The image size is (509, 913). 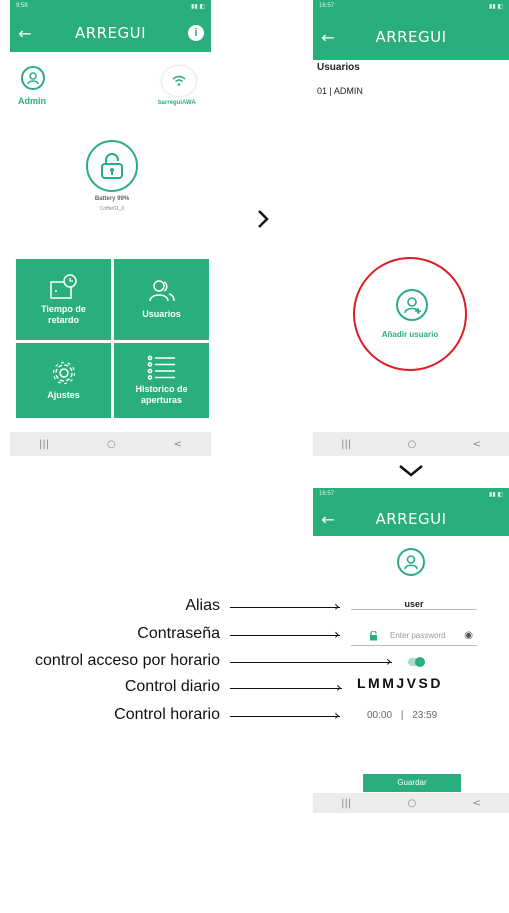 What do you see at coordinates (196, 33) in the screenshot?
I see `info-icon: i` at bounding box center [196, 33].